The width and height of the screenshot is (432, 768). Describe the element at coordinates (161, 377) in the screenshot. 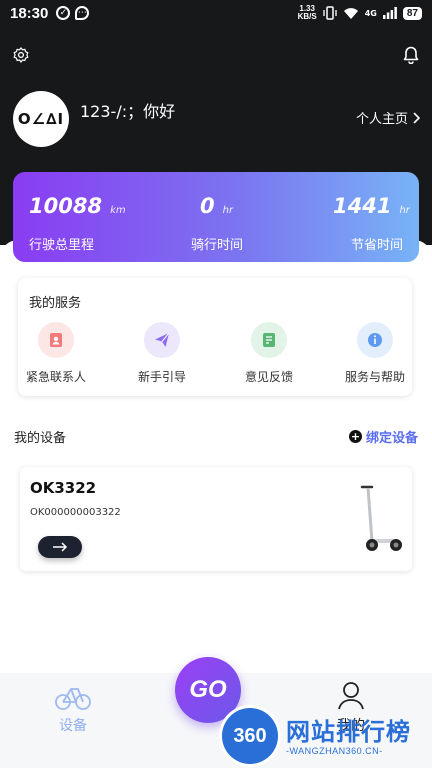

I see `service-label: 新手引导` at that location.